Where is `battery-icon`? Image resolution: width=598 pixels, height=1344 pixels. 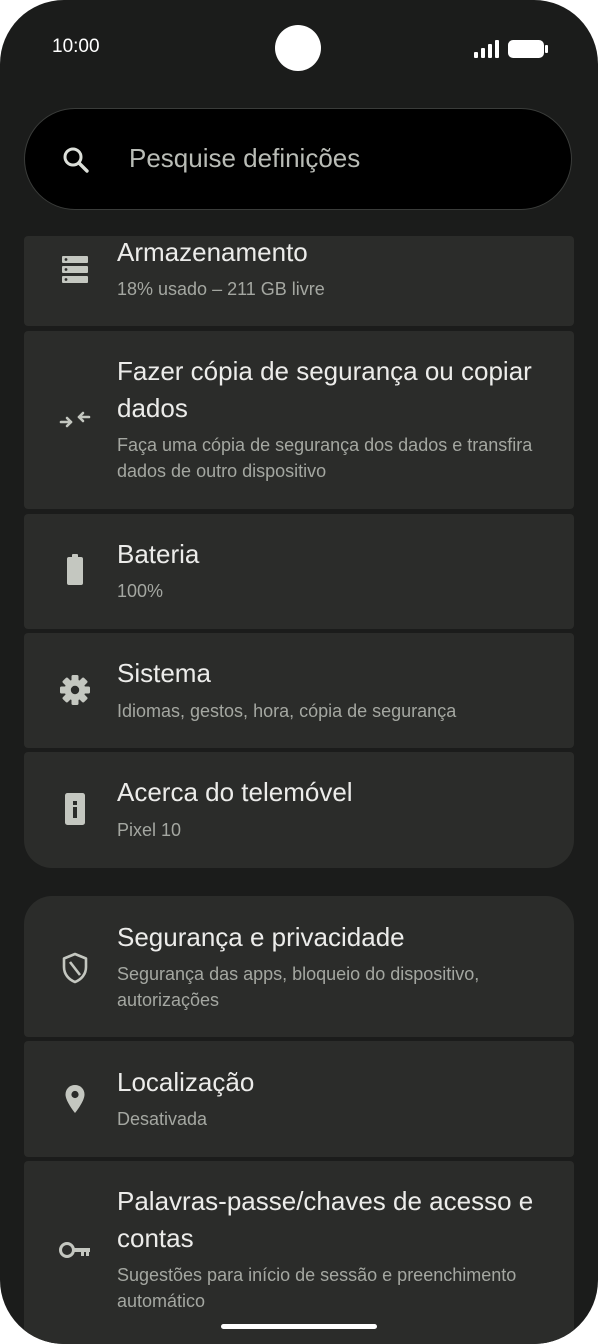 battery-icon is located at coordinates (75, 570).